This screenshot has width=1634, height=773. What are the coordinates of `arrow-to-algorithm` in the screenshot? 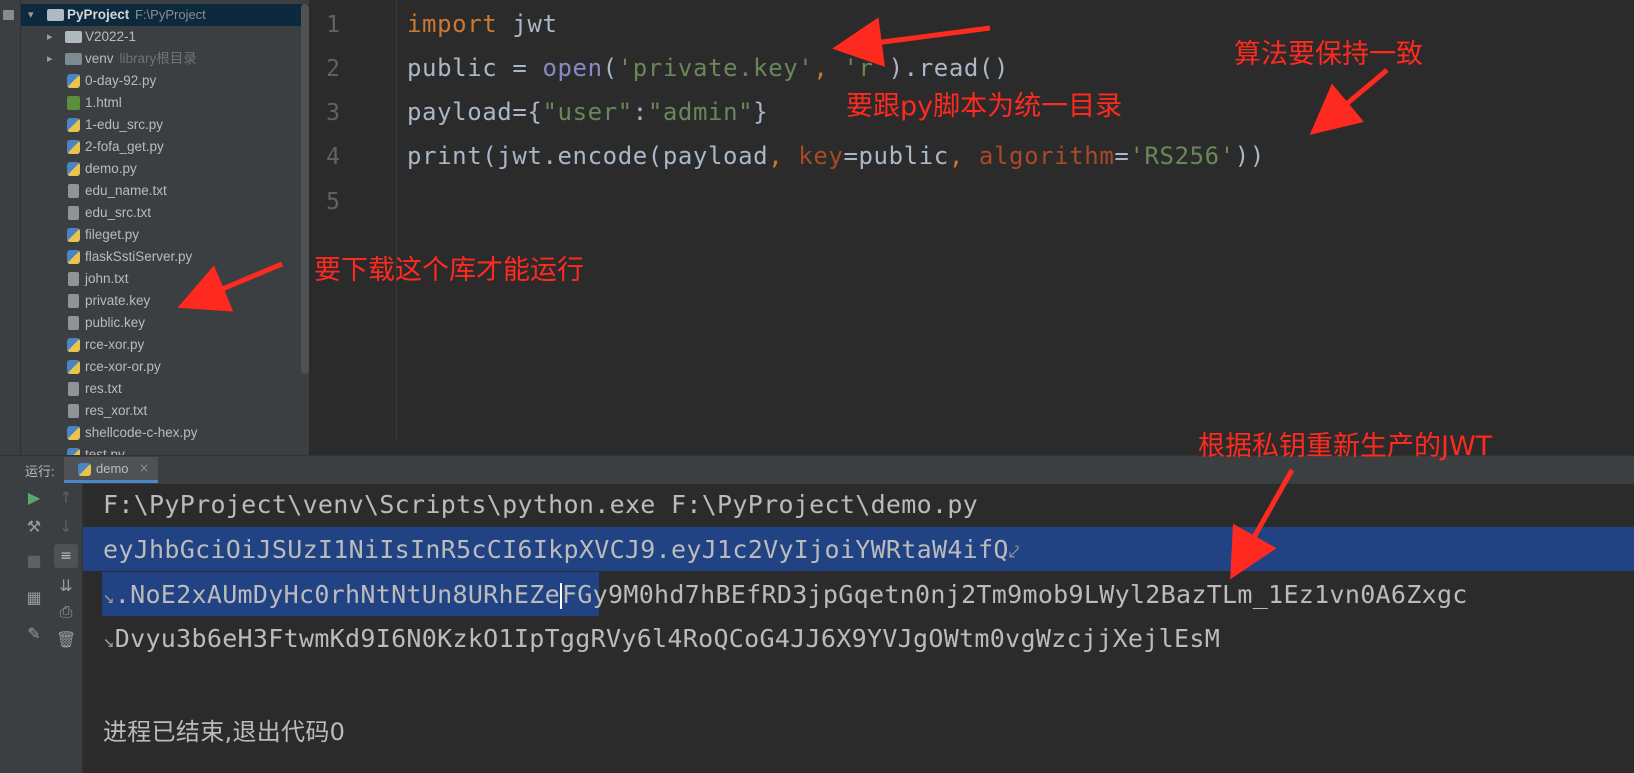 It's located at (1349, 101).